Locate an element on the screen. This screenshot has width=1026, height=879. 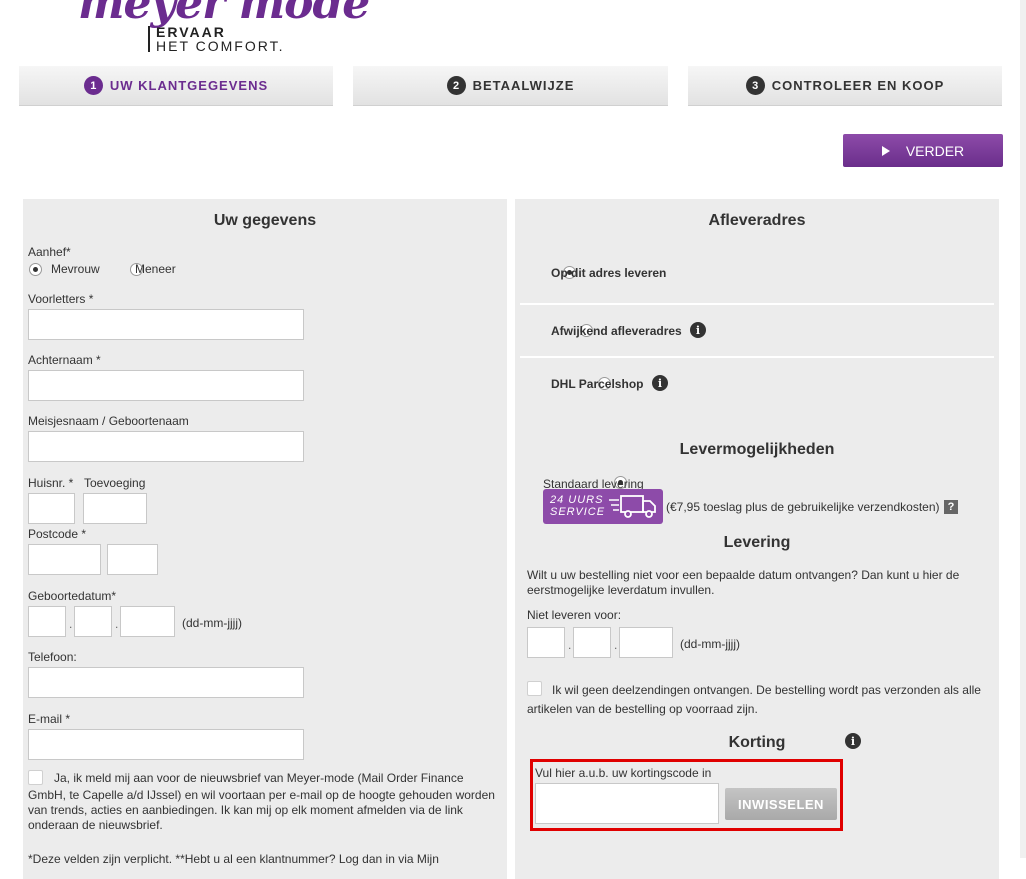
voorletters-label: Voorletters * is located at coordinates (61, 299).